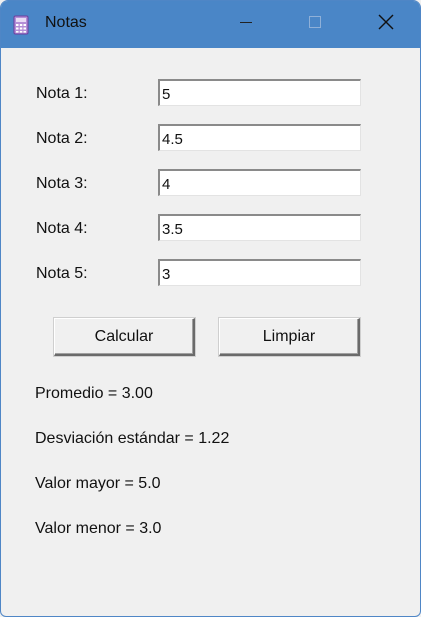 The height and width of the screenshot is (617, 421). I want to click on calculate-button: Calcular, so click(124, 337).